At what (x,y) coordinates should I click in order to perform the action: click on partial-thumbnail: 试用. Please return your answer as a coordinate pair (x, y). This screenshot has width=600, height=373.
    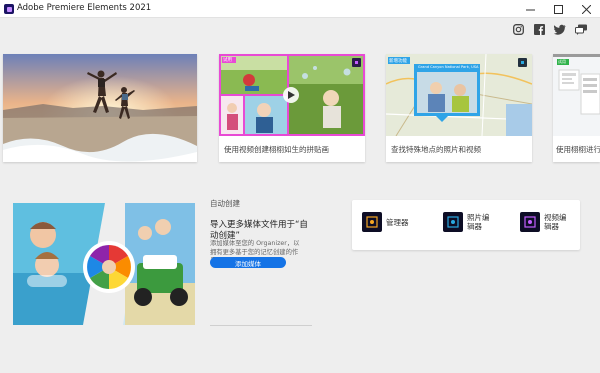
    Looking at the image, I should click on (576, 95).